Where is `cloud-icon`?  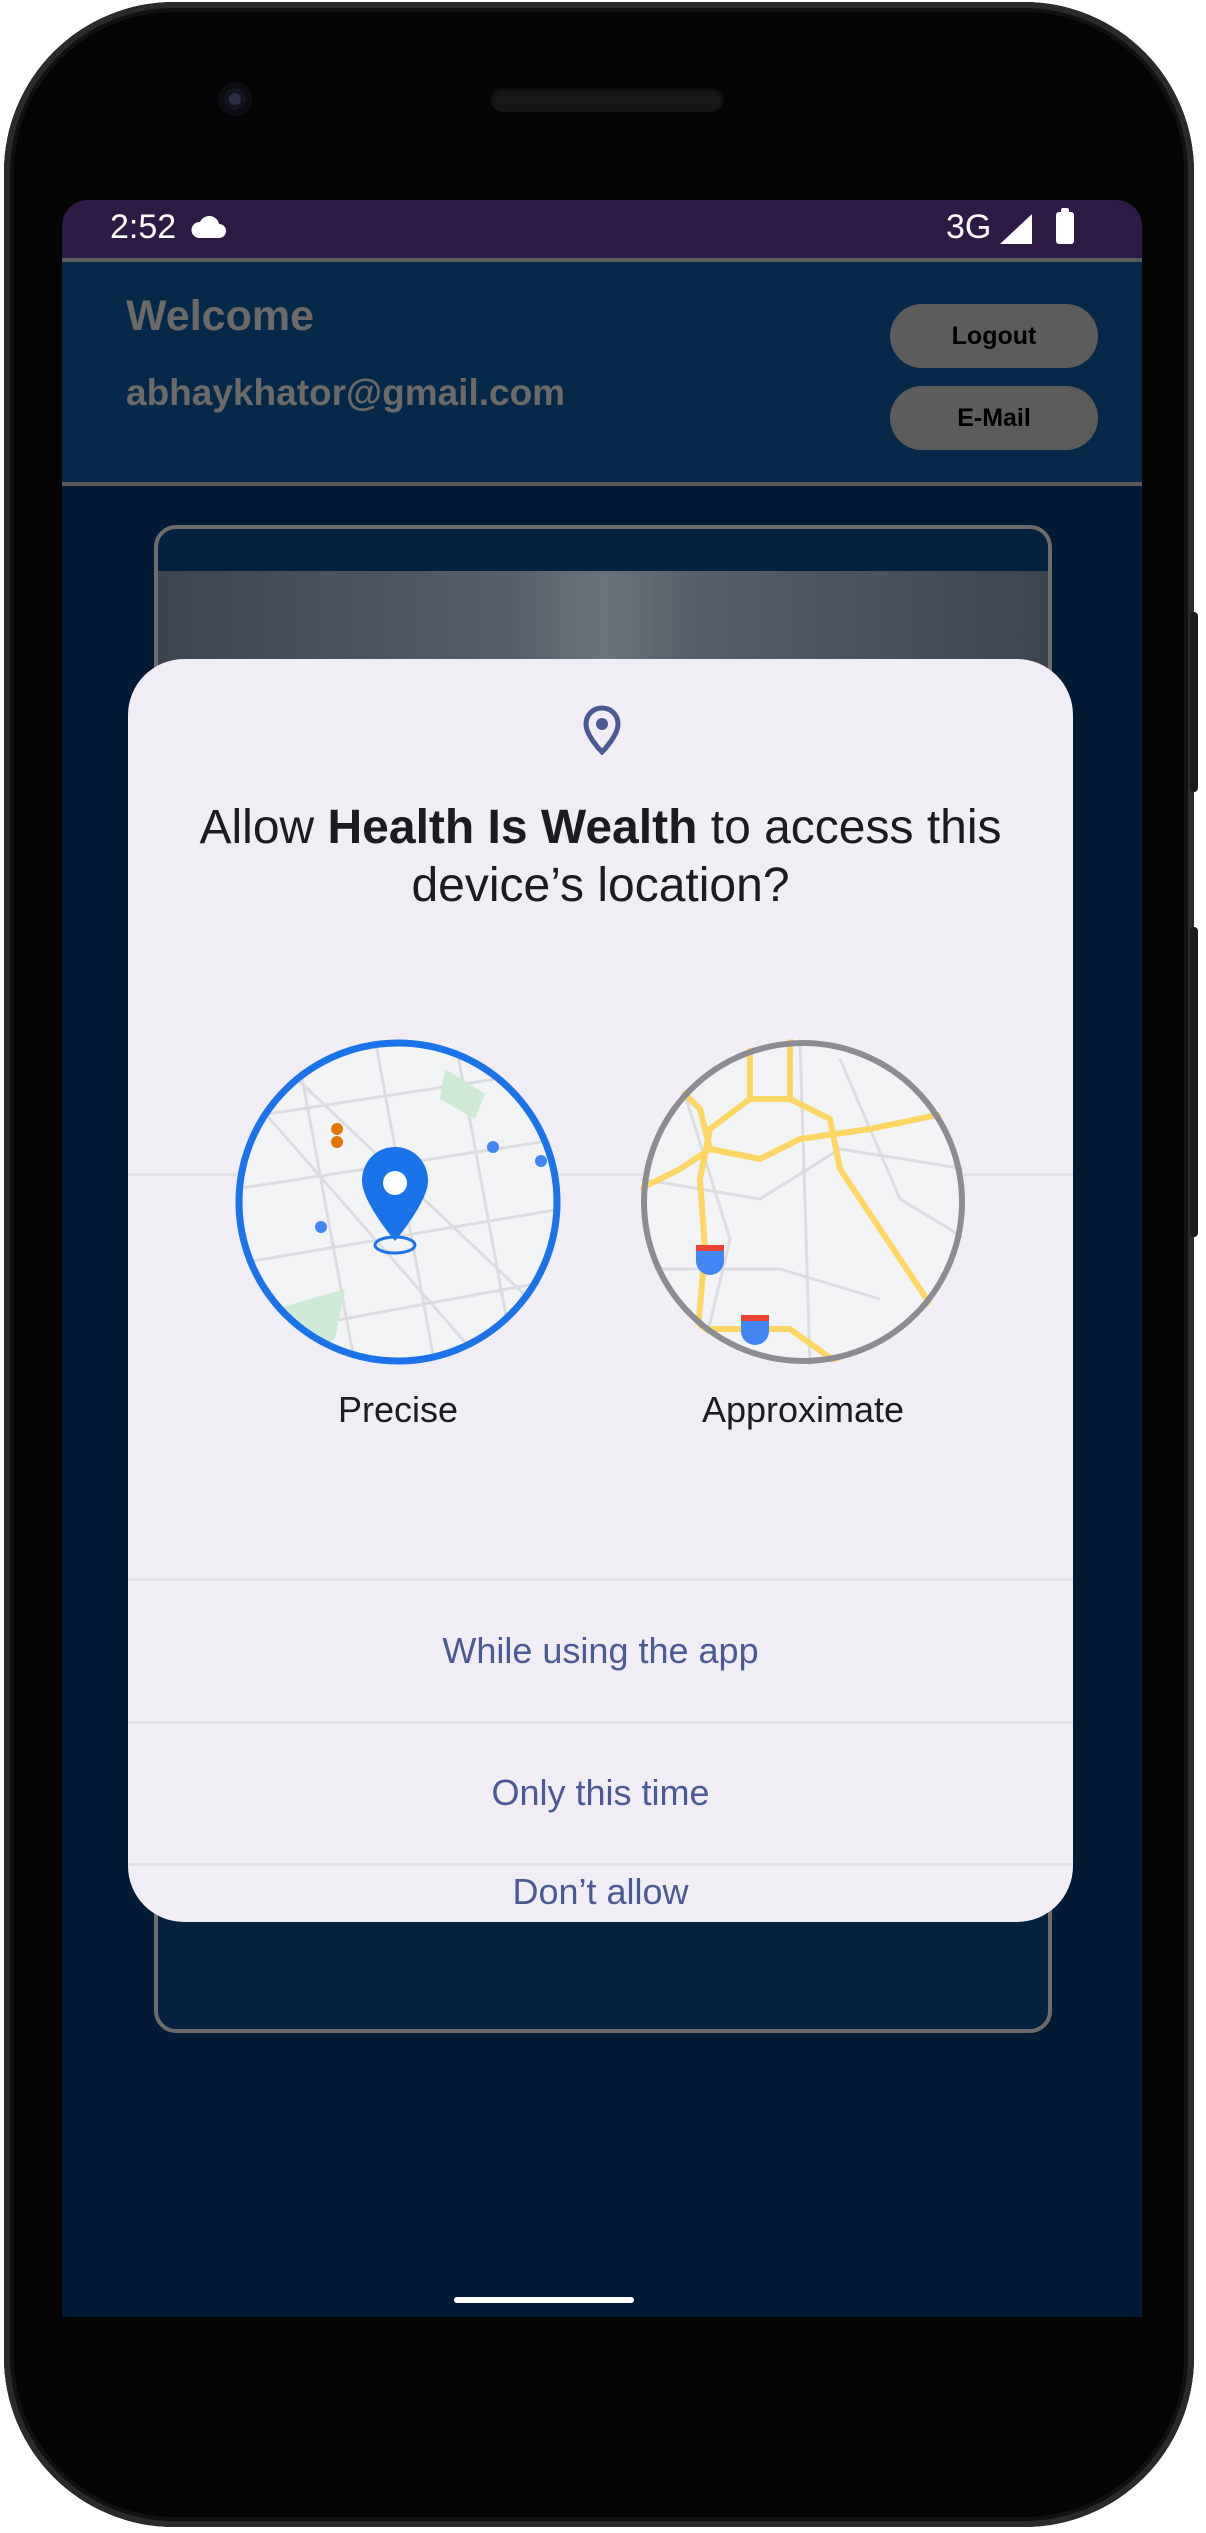
cloud-icon is located at coordinates (208, 230).